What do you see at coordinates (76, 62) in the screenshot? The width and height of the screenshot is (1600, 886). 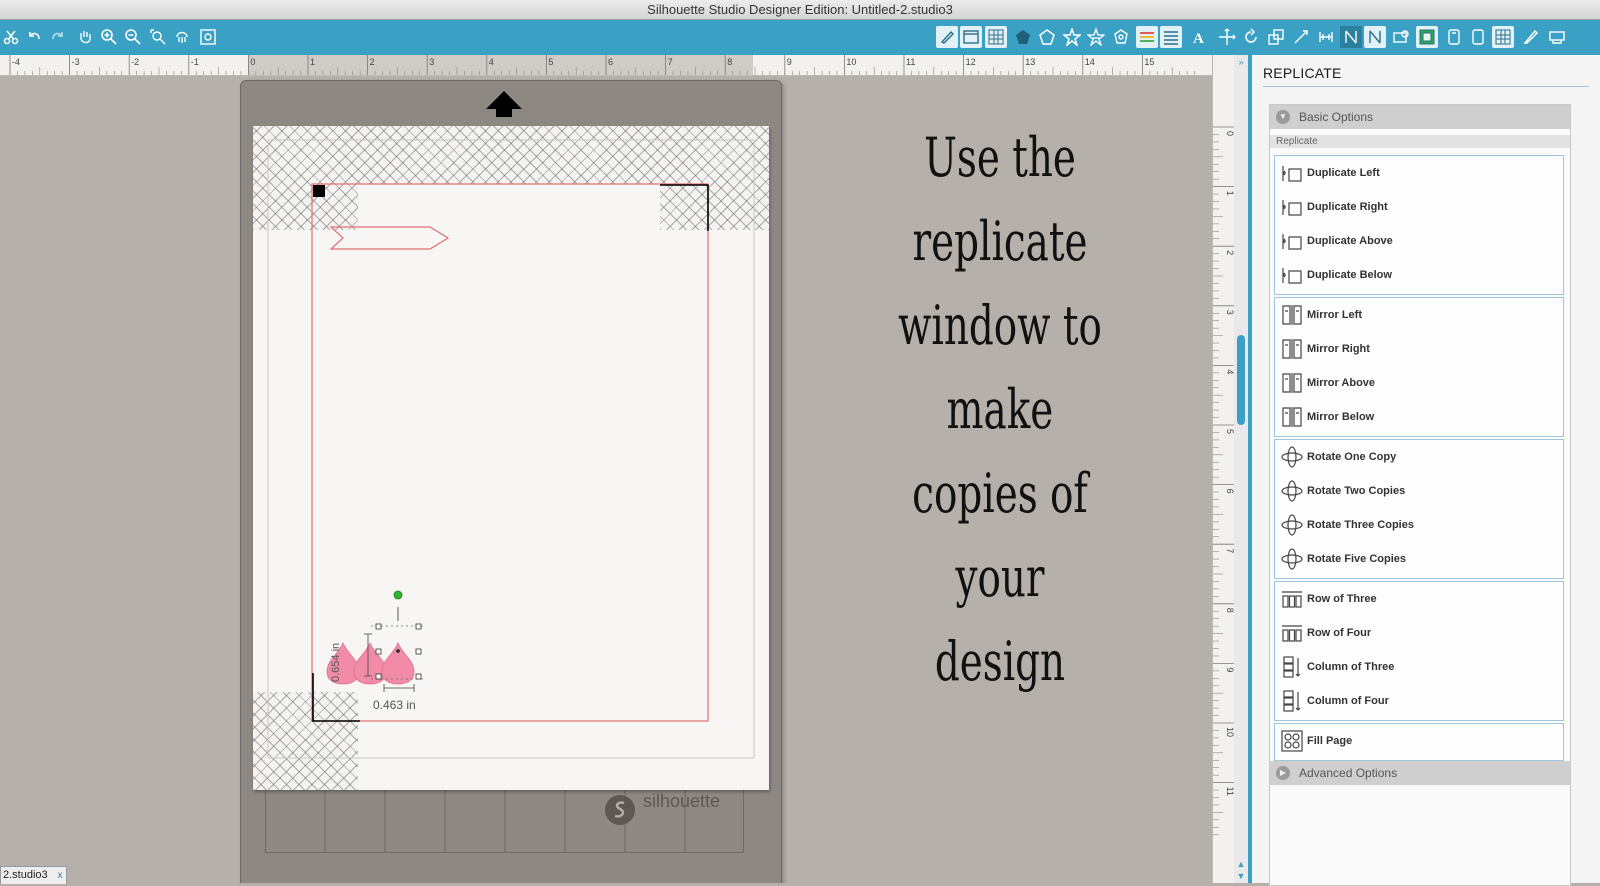 I see `ruler-label: -3` at bounding box center [76, 62].